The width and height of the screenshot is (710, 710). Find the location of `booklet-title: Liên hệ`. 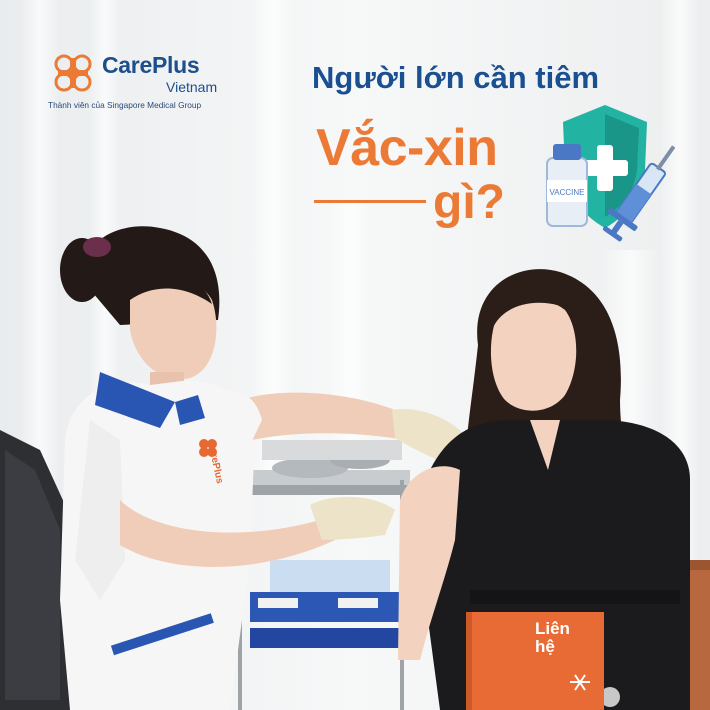

booklet-title: Liên hệ is located at coordinates (552, 638).